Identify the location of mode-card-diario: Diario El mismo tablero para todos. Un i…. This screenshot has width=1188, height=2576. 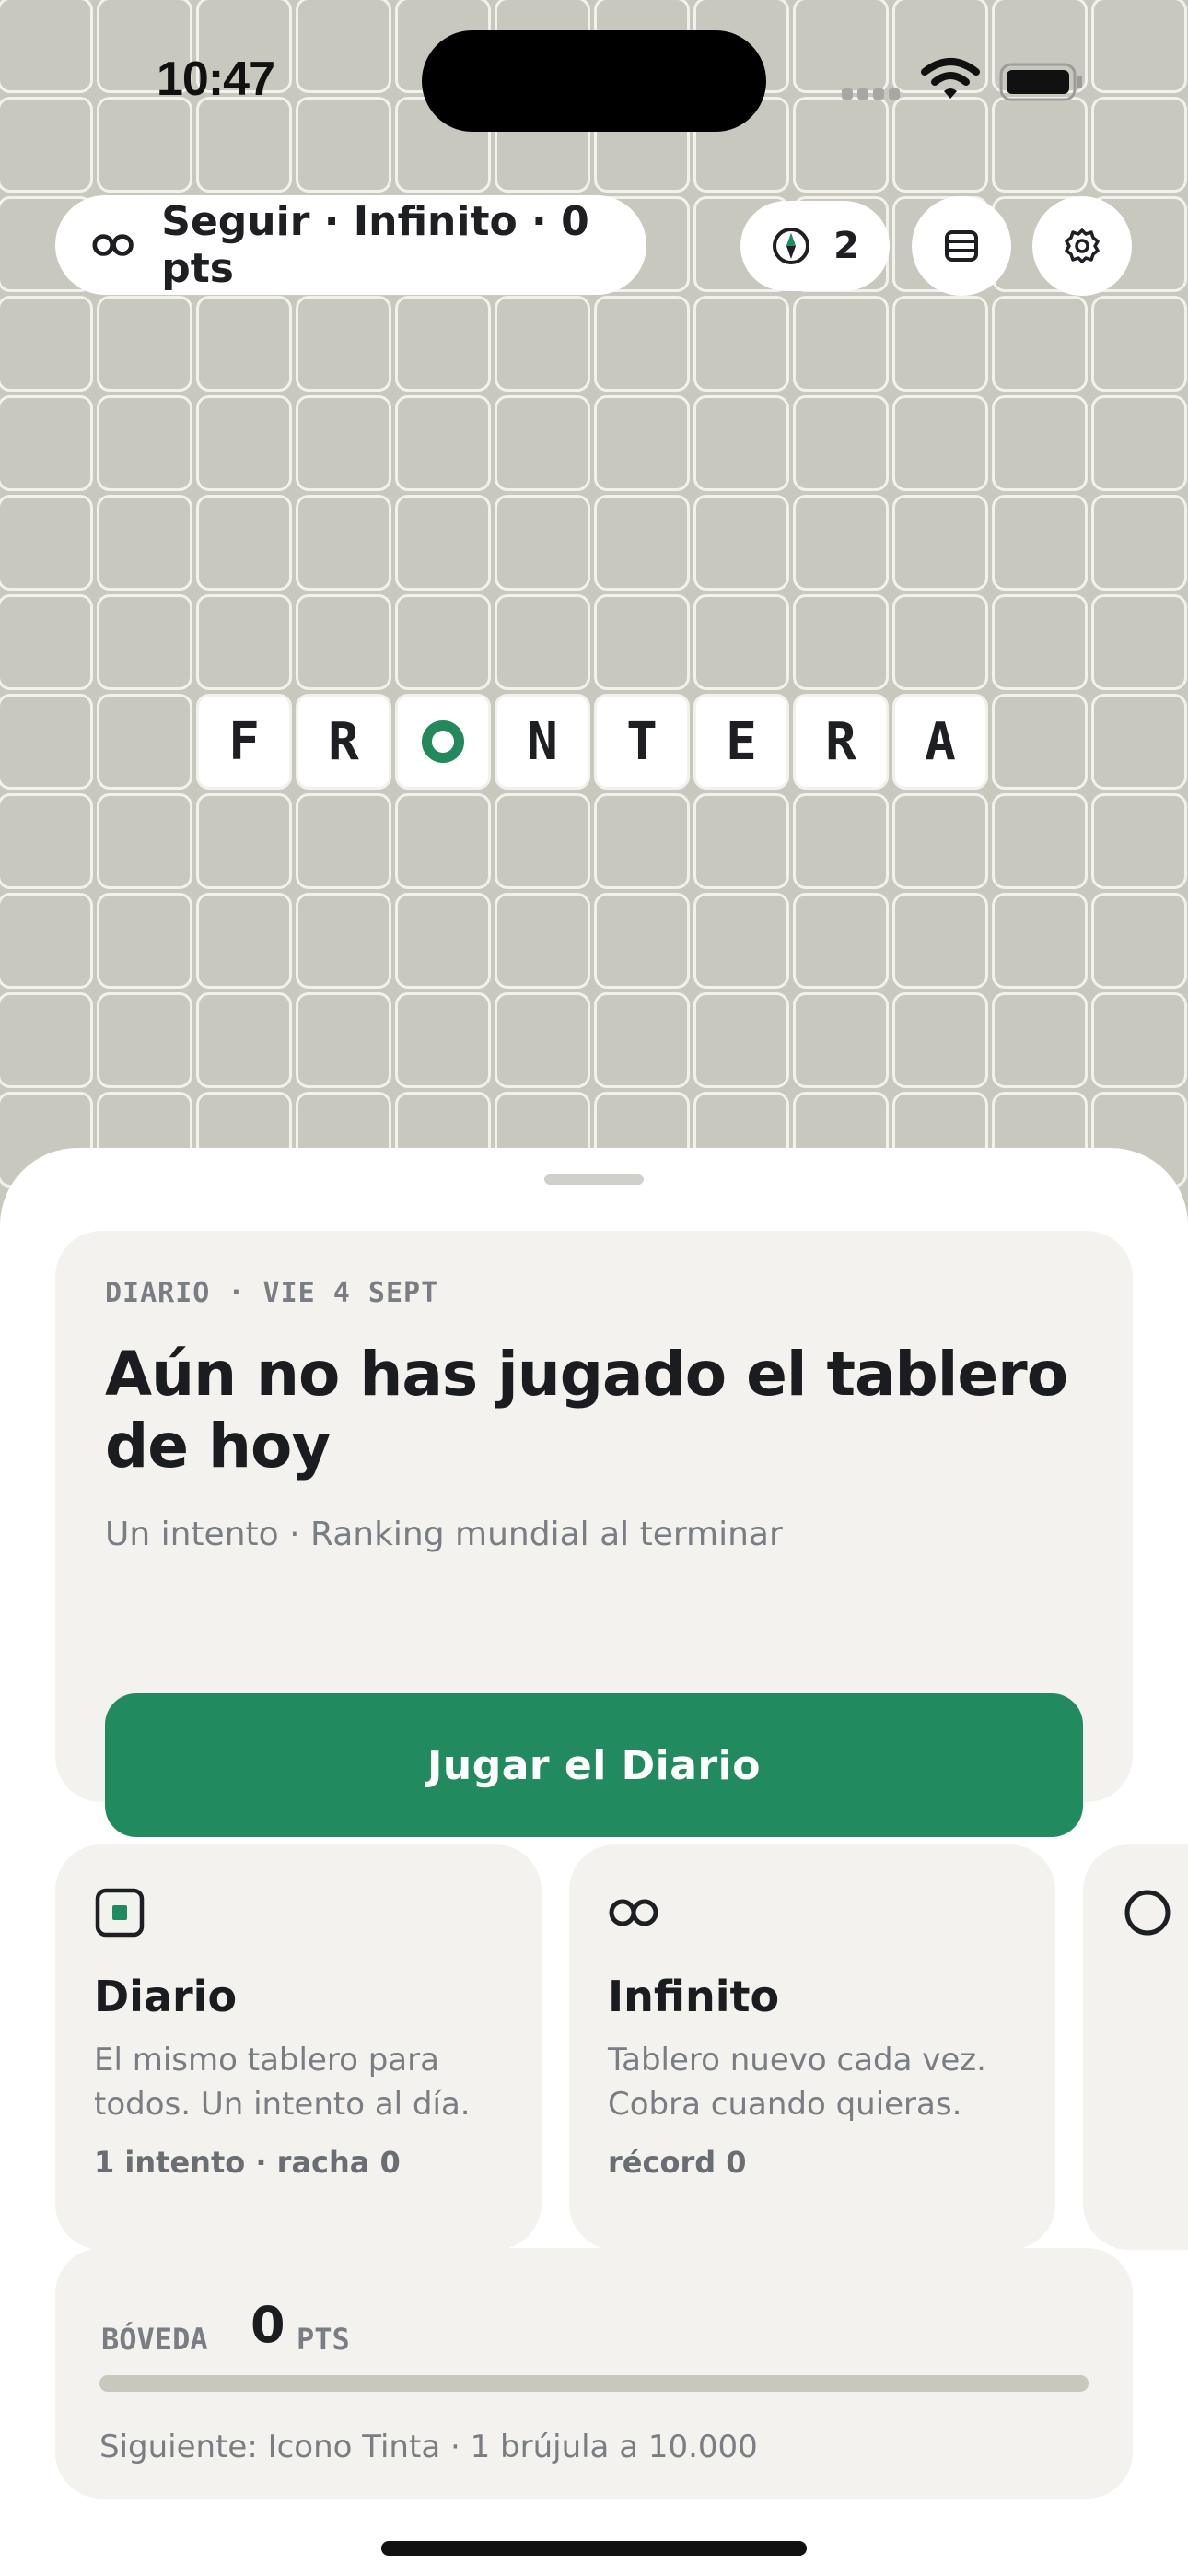
(298, 2047).